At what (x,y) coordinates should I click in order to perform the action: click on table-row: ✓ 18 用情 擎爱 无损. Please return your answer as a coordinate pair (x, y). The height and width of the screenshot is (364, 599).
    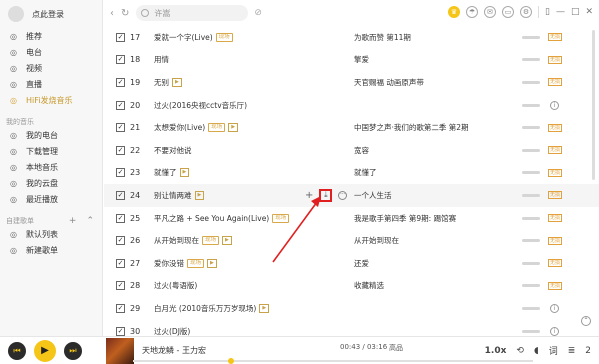
    Looking at the image, I should click on (351, 60).